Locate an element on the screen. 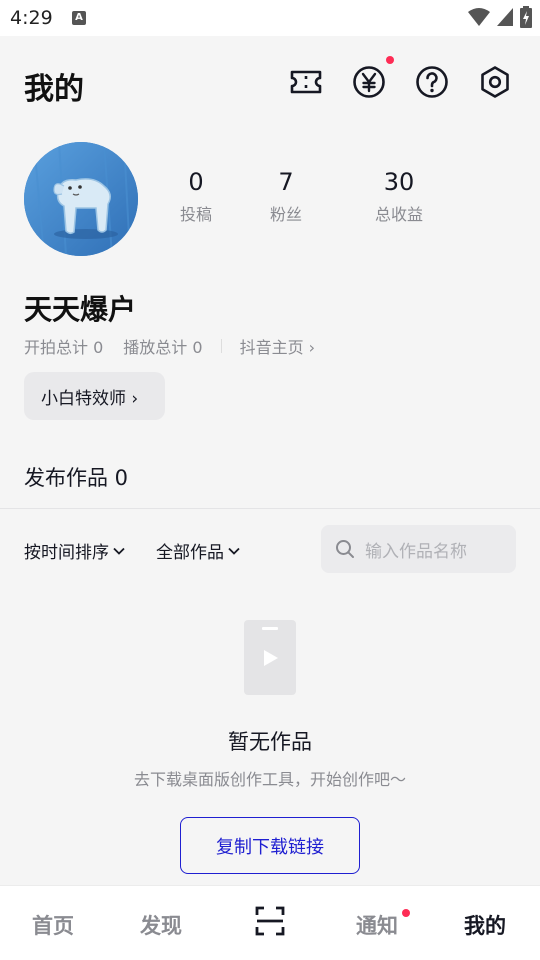  profile-meta-row: 开拍总计 0 播放总计 0 抖音主页 › is located at coordinates (169, 346).